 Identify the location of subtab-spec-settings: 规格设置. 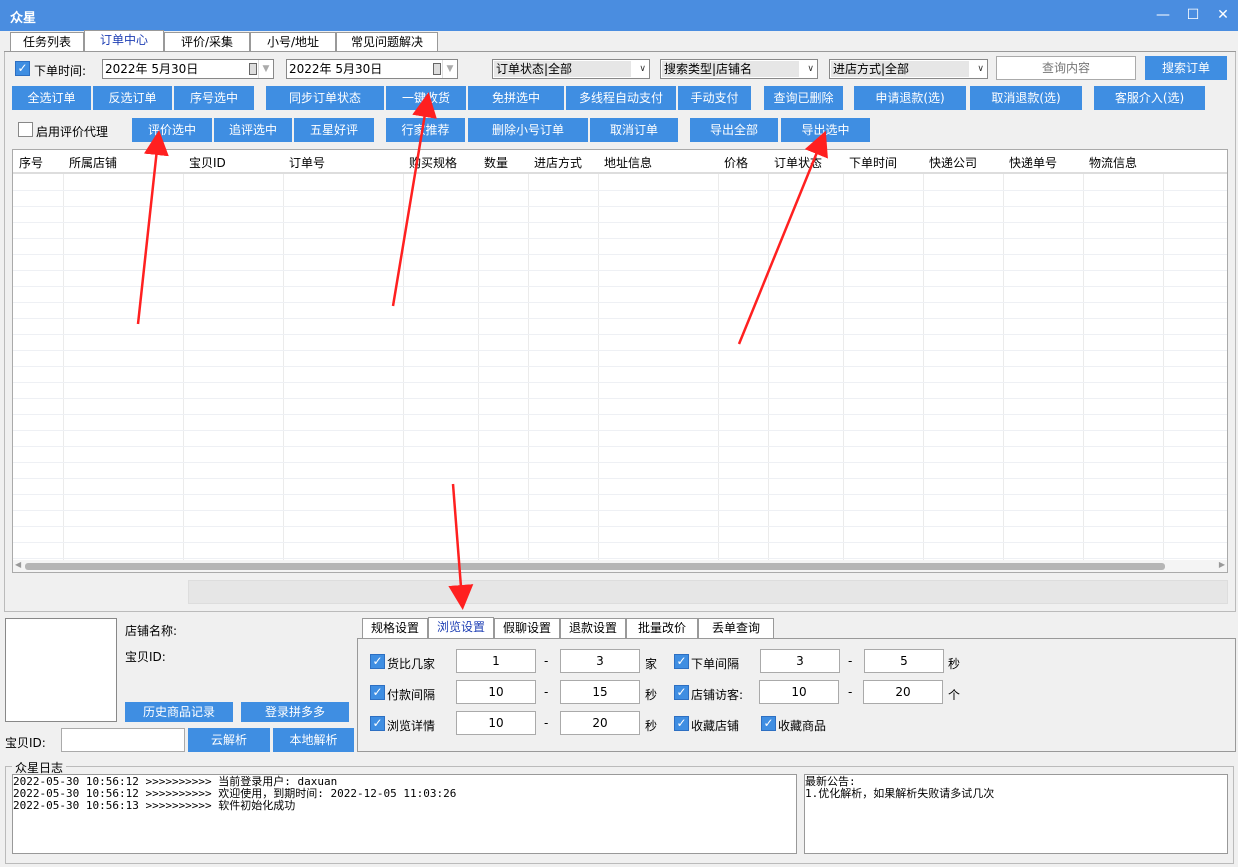
(395, 628).